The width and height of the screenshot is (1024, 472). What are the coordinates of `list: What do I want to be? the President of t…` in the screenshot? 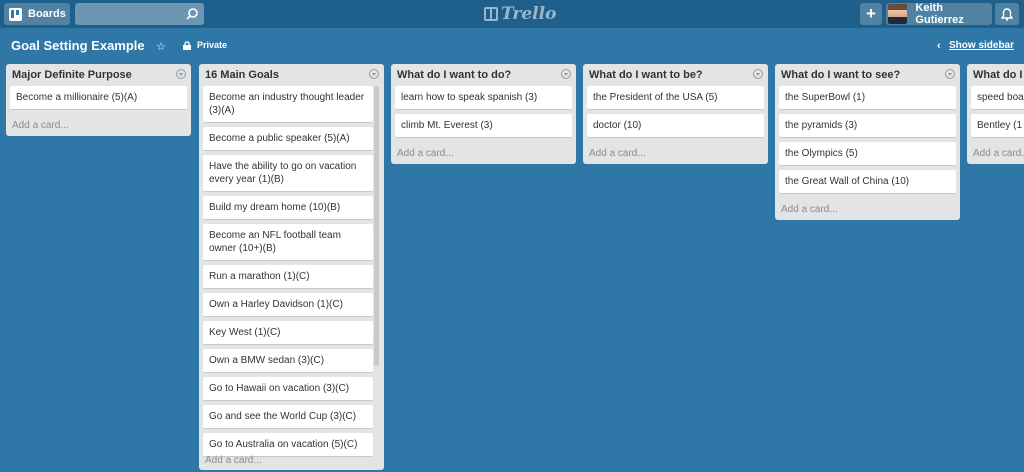 It's located at (675, 114).